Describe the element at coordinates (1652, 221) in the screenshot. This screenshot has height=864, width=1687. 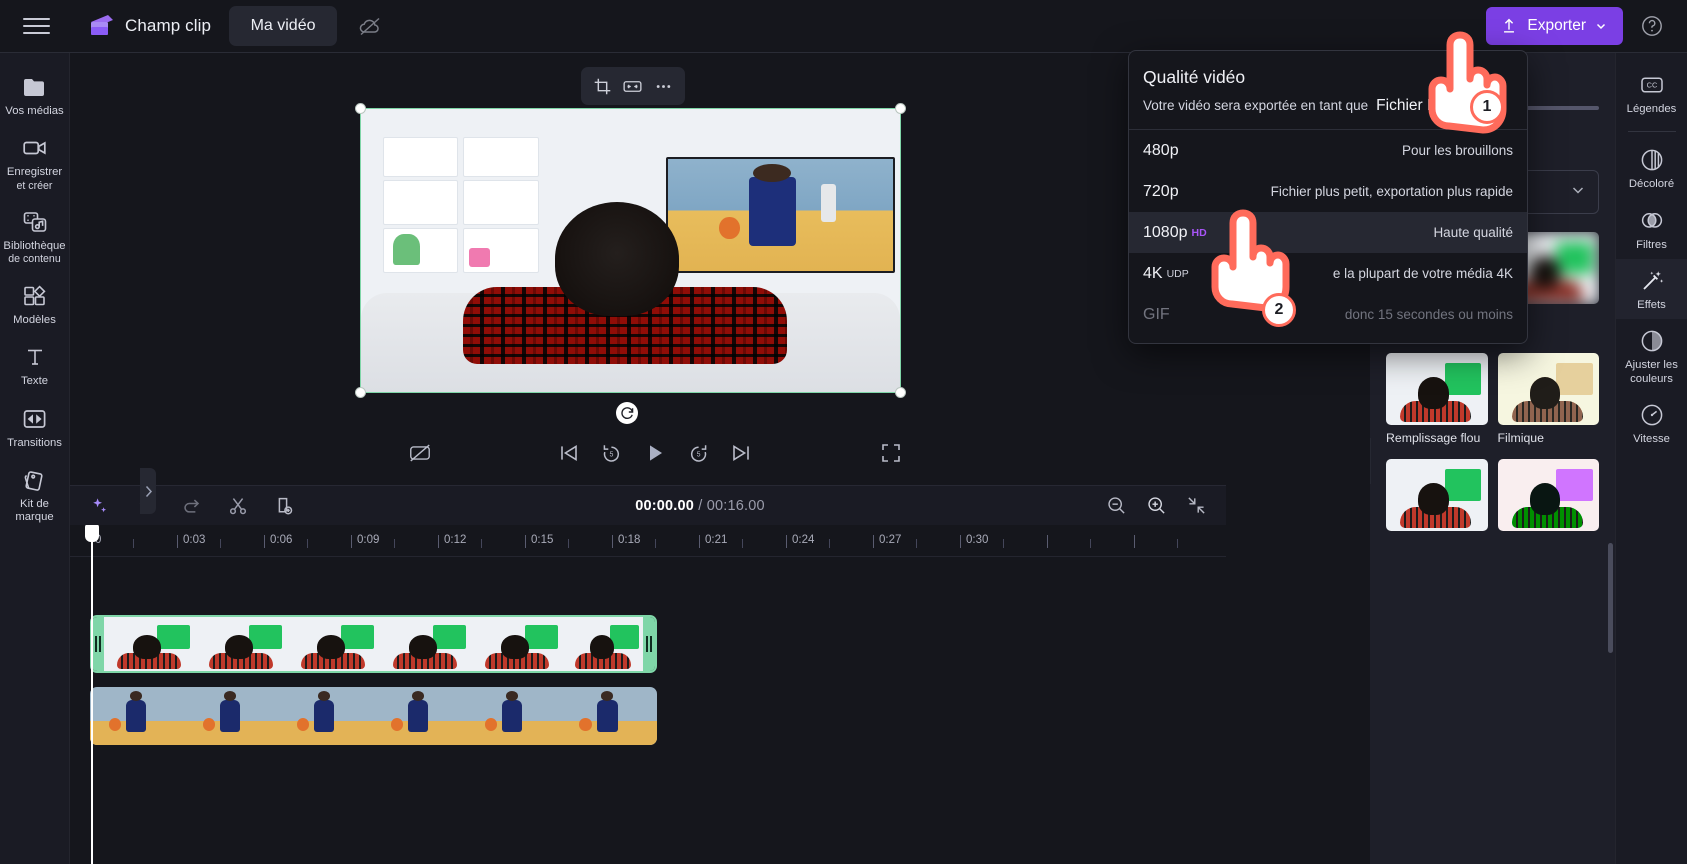
I see `filters-icon` at that location.